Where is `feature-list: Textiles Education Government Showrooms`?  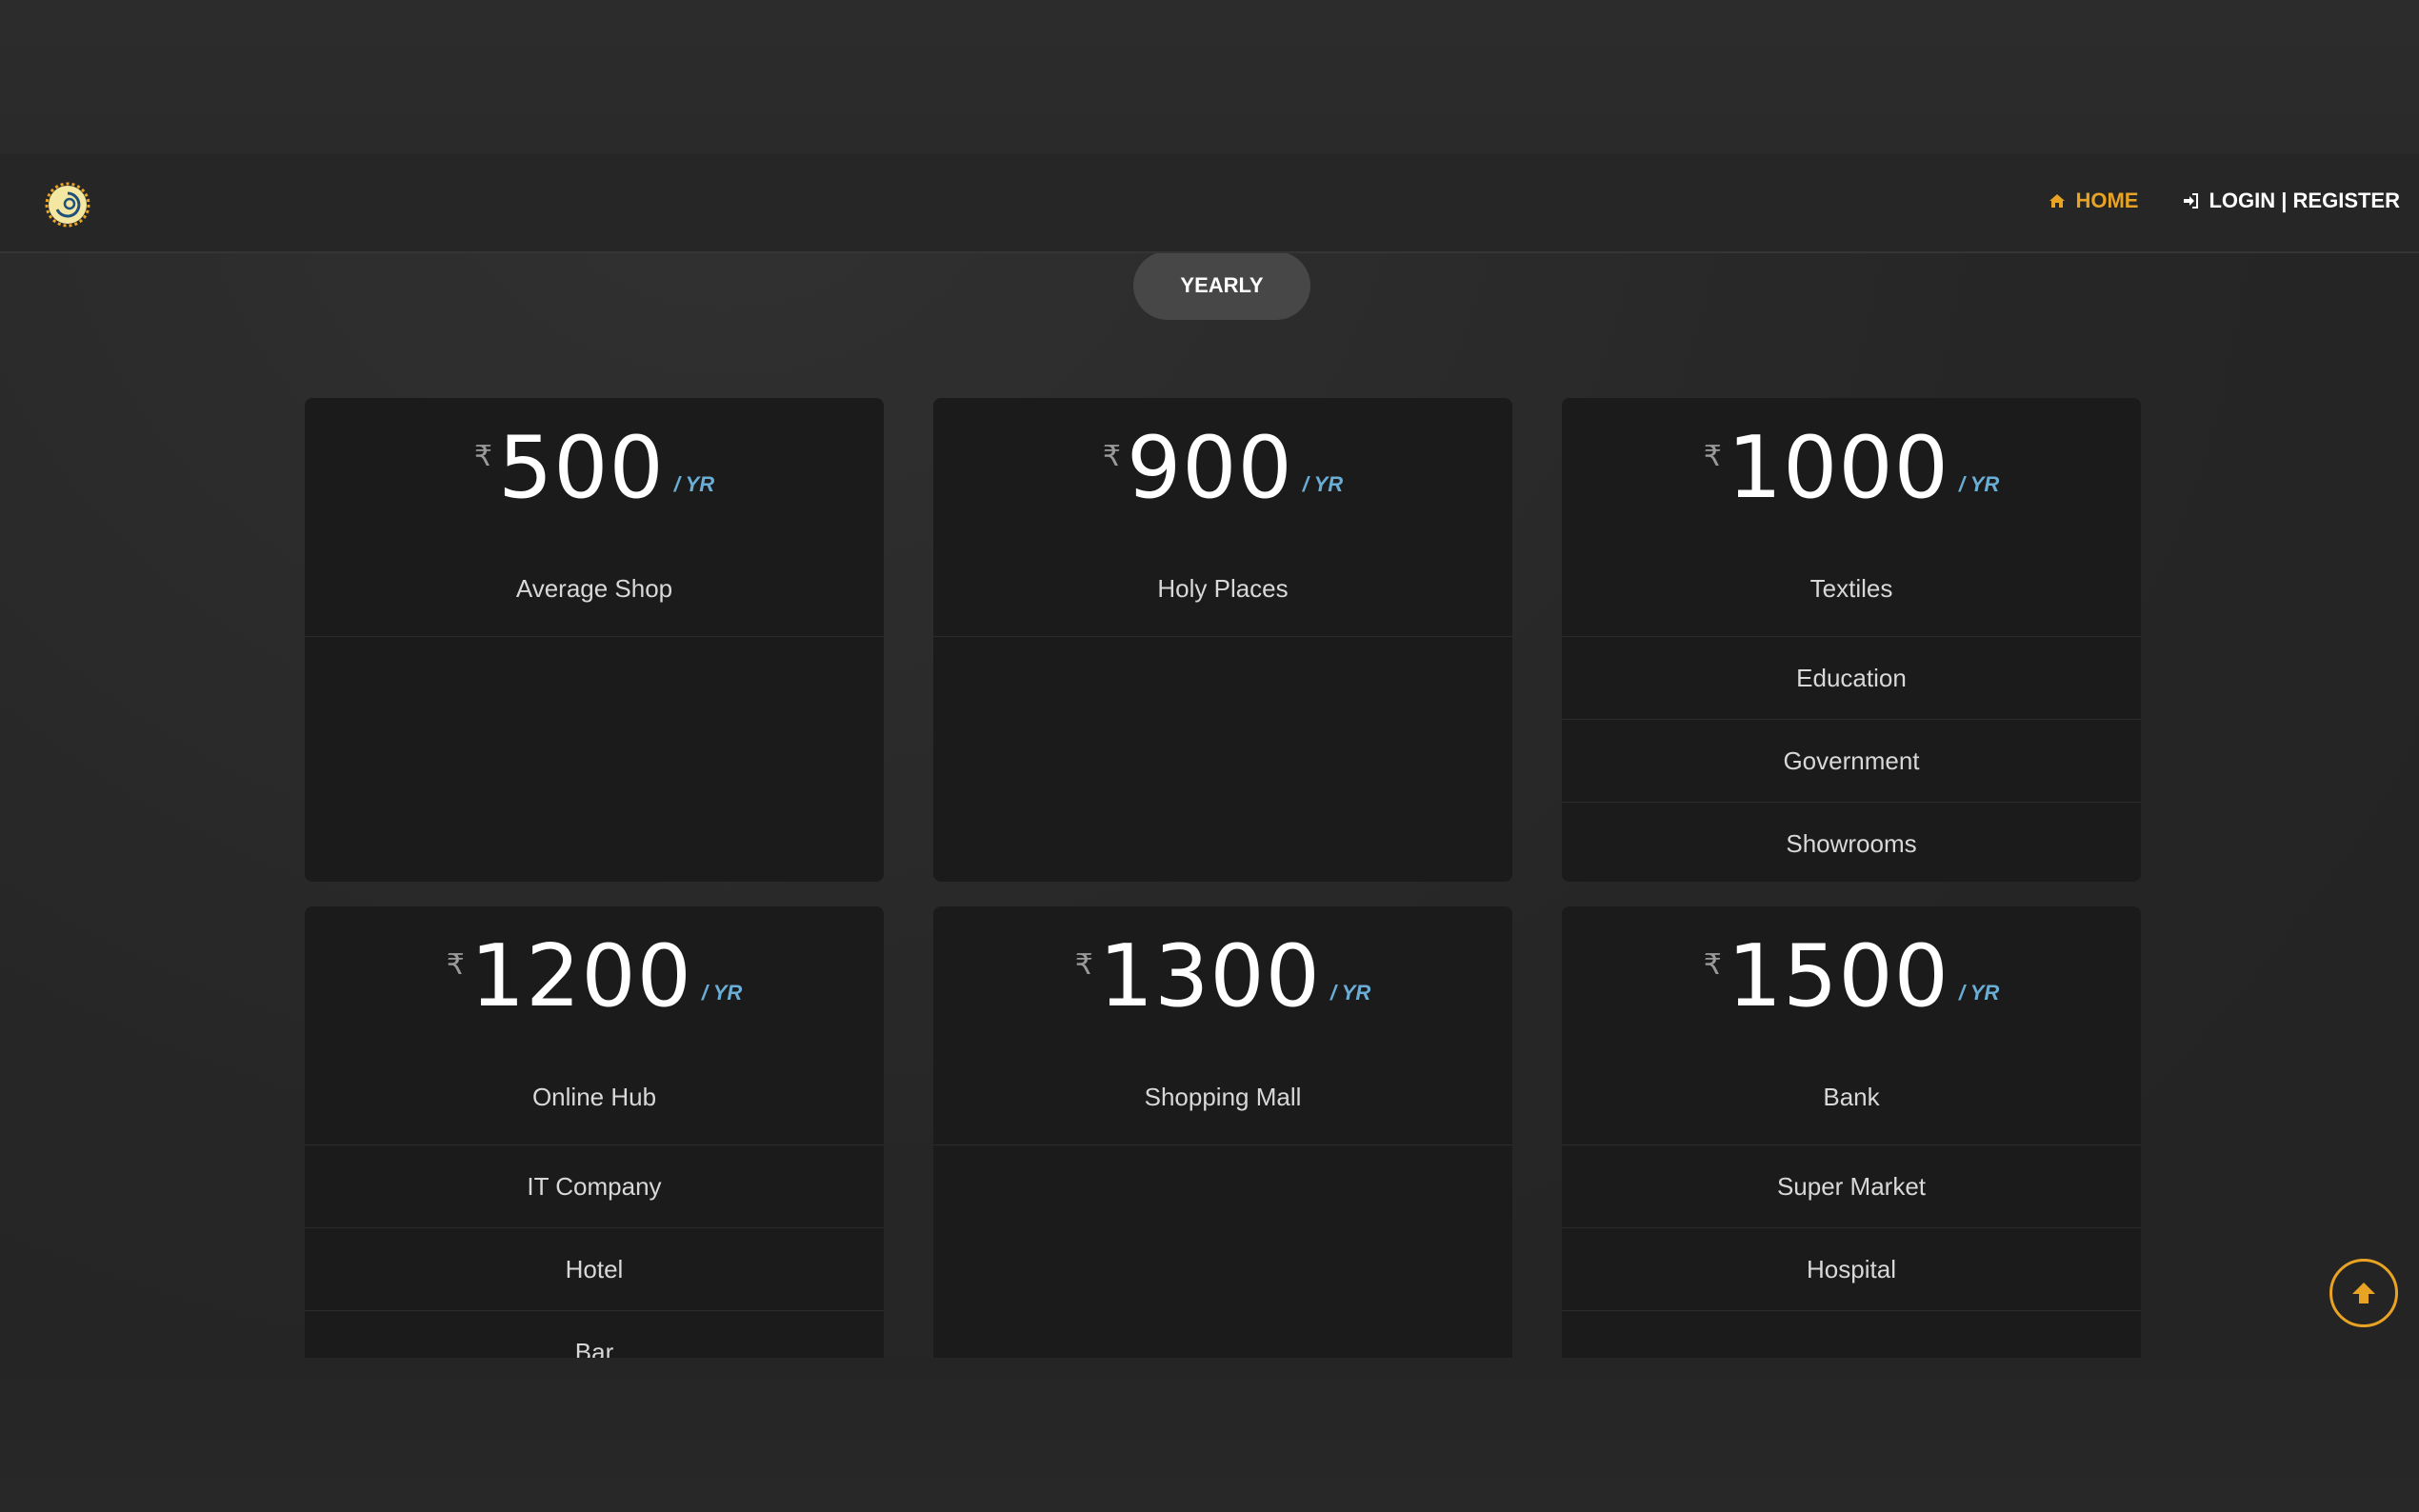
feature-list: Textiles Education Government Showrooms is located at coordinates (1851, 711).